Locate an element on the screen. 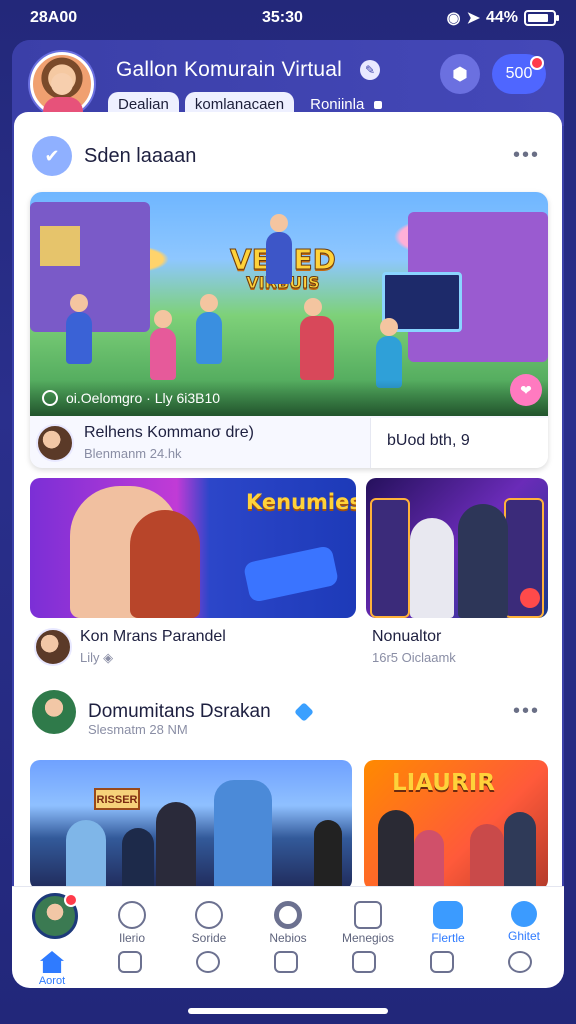 The height and width of the screenshot is (1024, 576). tab-label: Soride is located at coordinates (209, 938).